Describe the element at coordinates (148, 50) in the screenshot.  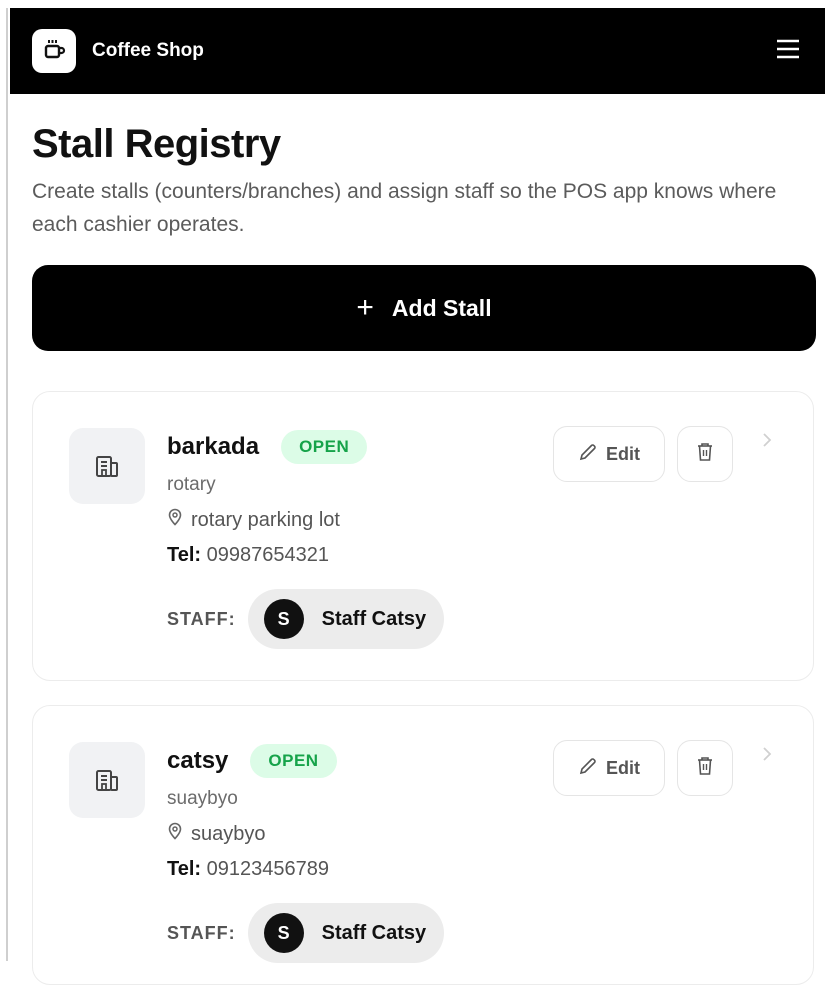
I see `app-title: Coffee Shop` at that location.